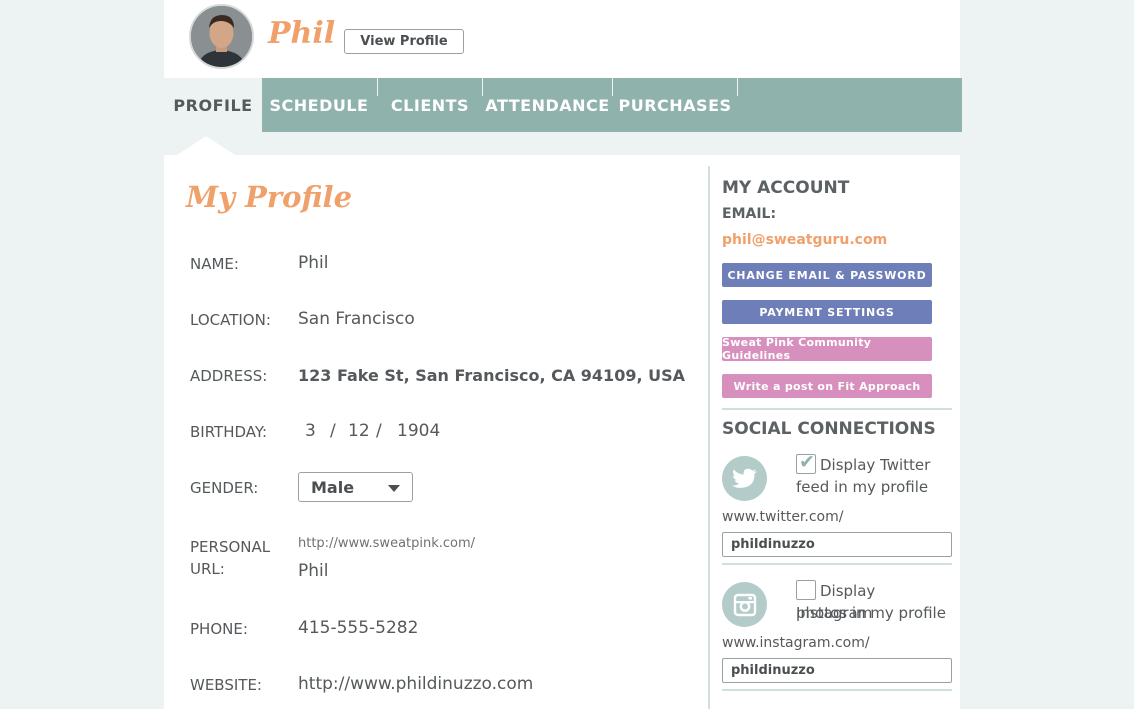 The width and height of the screenshot is (1134, 709). What do you see at coordinates (827, 349) in the screenshot?
I see `community-guidelines-button: Sweat Pink Community Guidelines` at bounding box center [827, 349].